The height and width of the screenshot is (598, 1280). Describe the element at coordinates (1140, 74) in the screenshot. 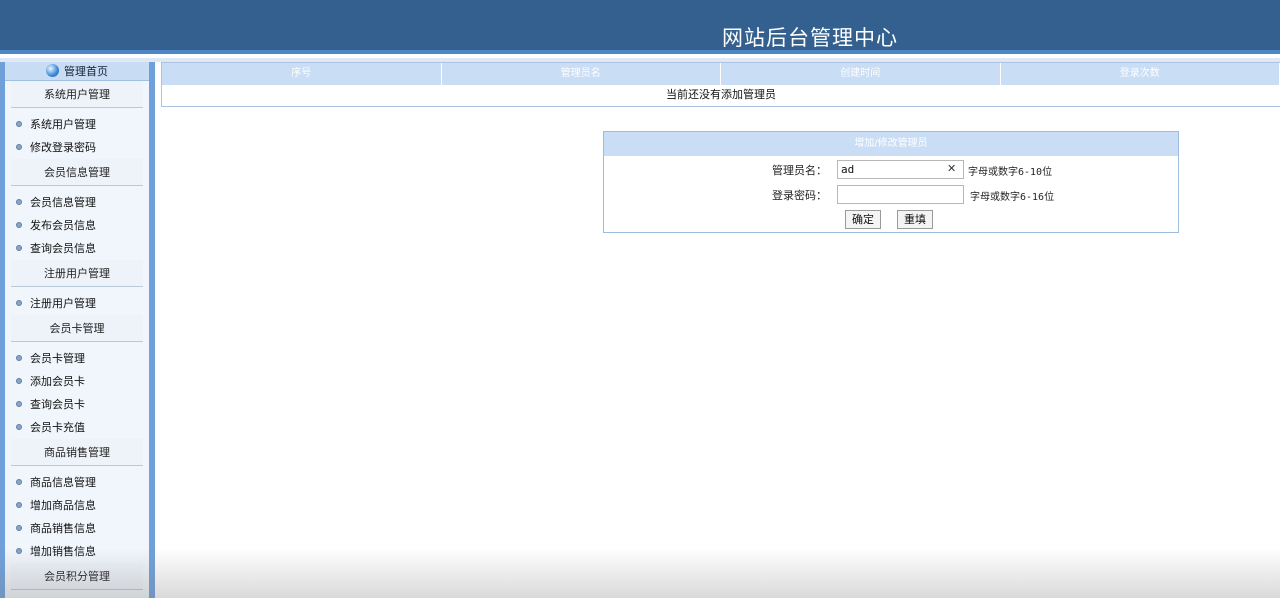

I see `column-header-login-count: 登录次数` at that location.